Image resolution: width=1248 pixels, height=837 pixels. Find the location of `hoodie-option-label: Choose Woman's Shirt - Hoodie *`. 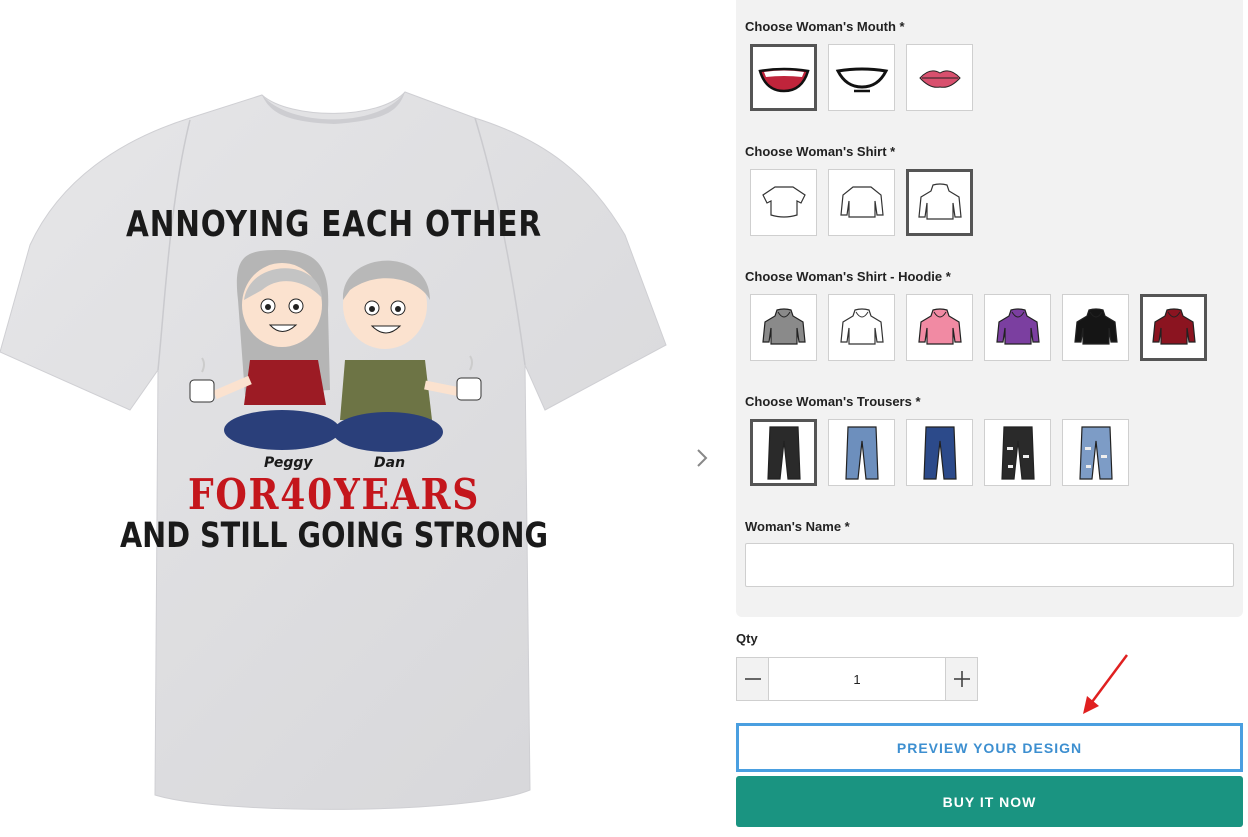

hoodie-option-label: Choose Woman's Shirt - Hoodie * is located at coordinates (848, 276).